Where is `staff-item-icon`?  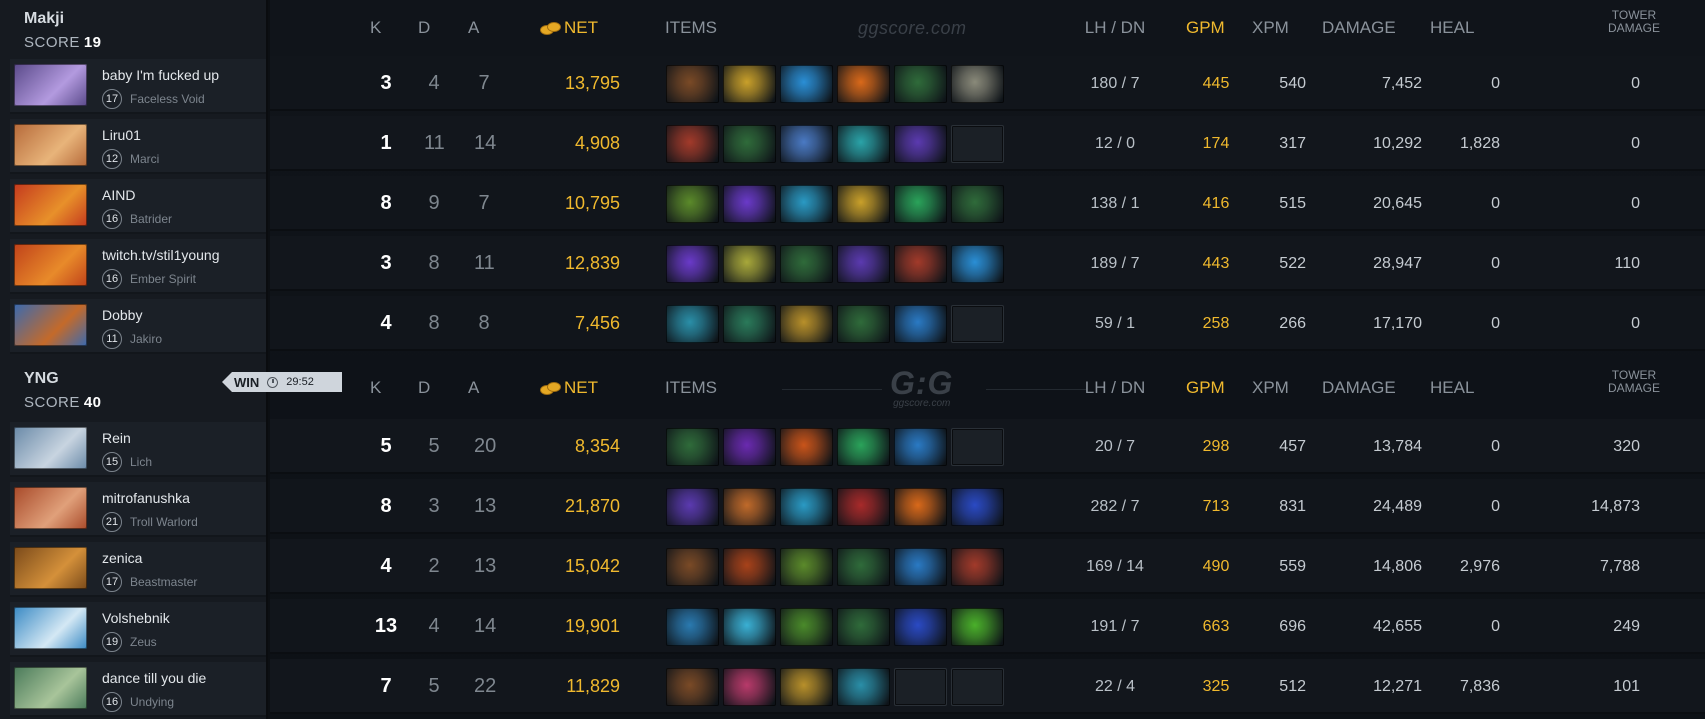 staff-item-icon is located at coordinates (749, 324).